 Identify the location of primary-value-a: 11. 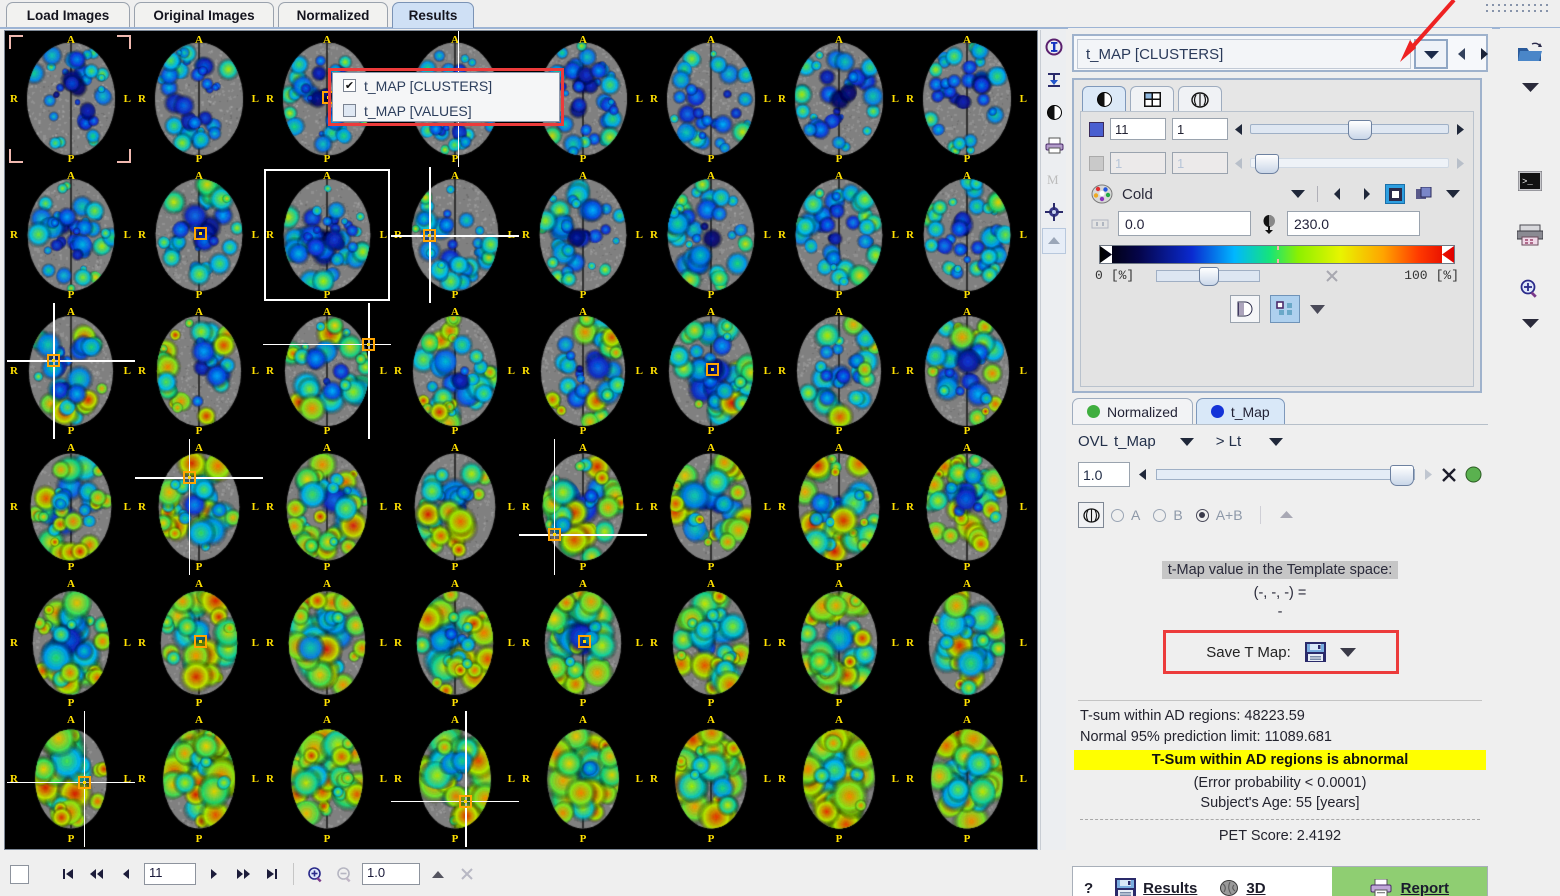
(1138, 129).